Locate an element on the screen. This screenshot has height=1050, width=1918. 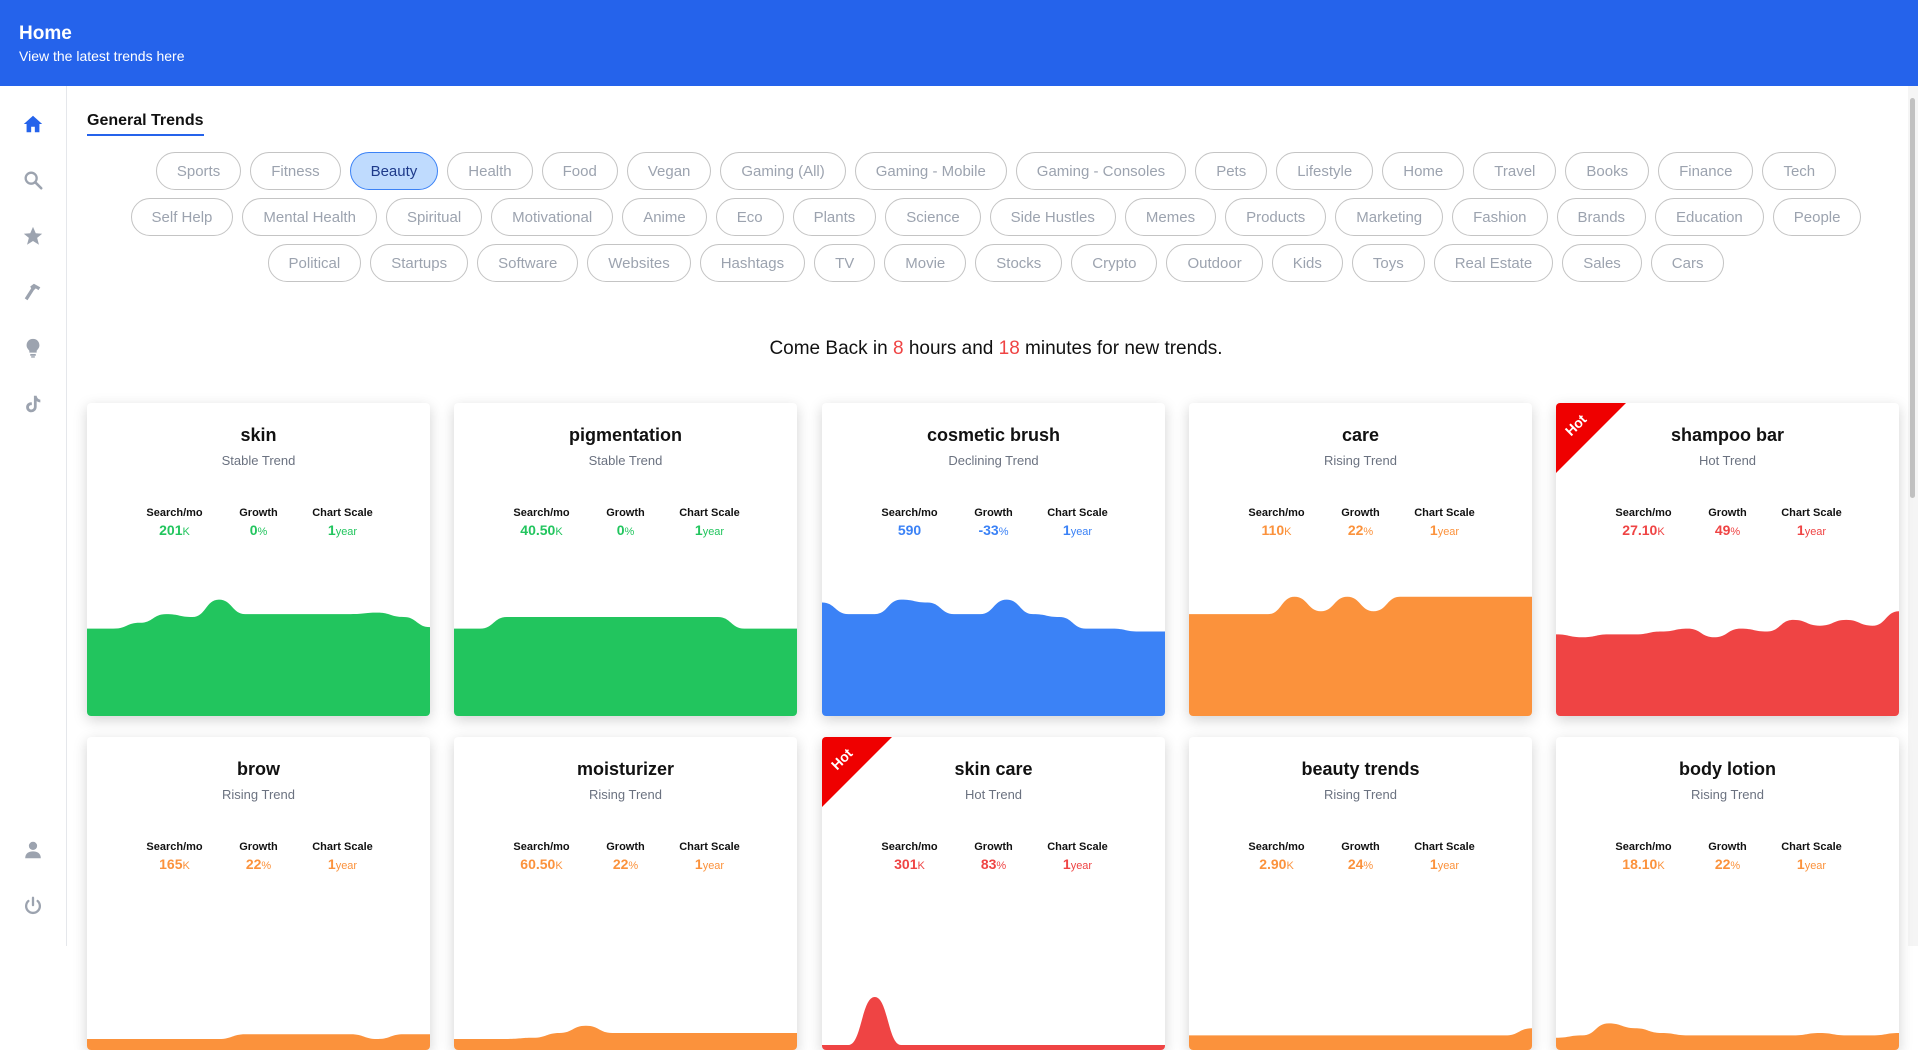
category-chip-memes: Memes is located at coordinates (1170, 217).